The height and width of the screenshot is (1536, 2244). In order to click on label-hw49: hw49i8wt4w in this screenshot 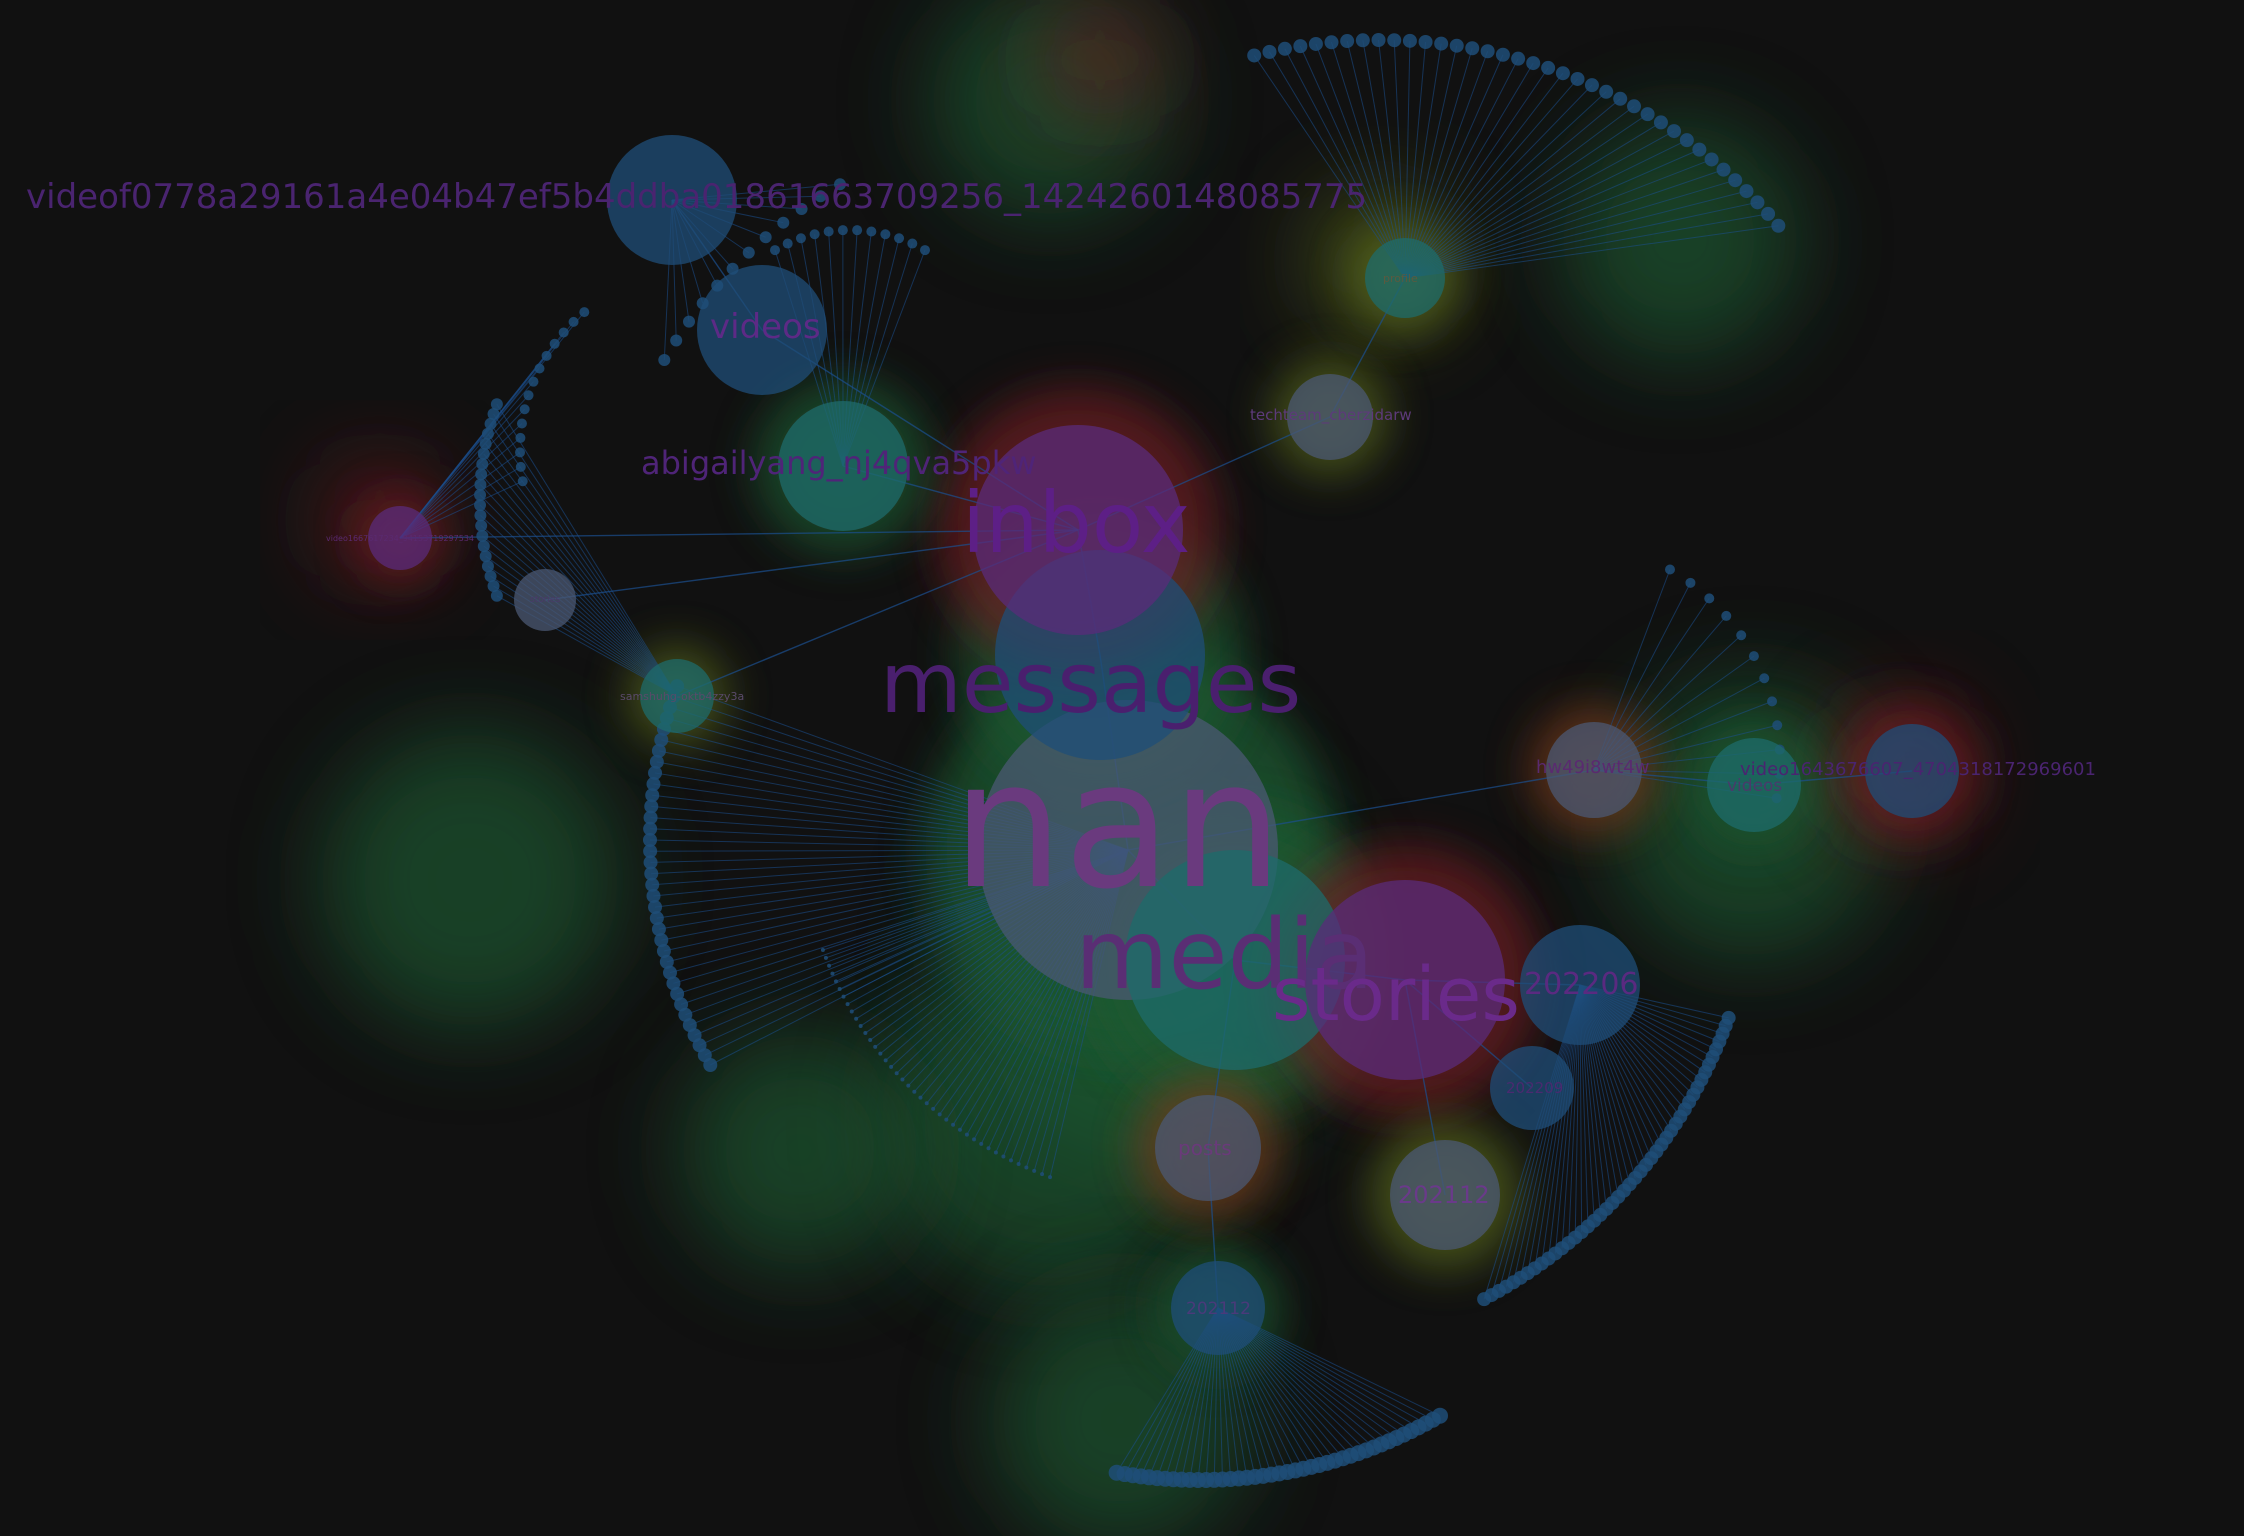, I will do `click(1592, 767)`.